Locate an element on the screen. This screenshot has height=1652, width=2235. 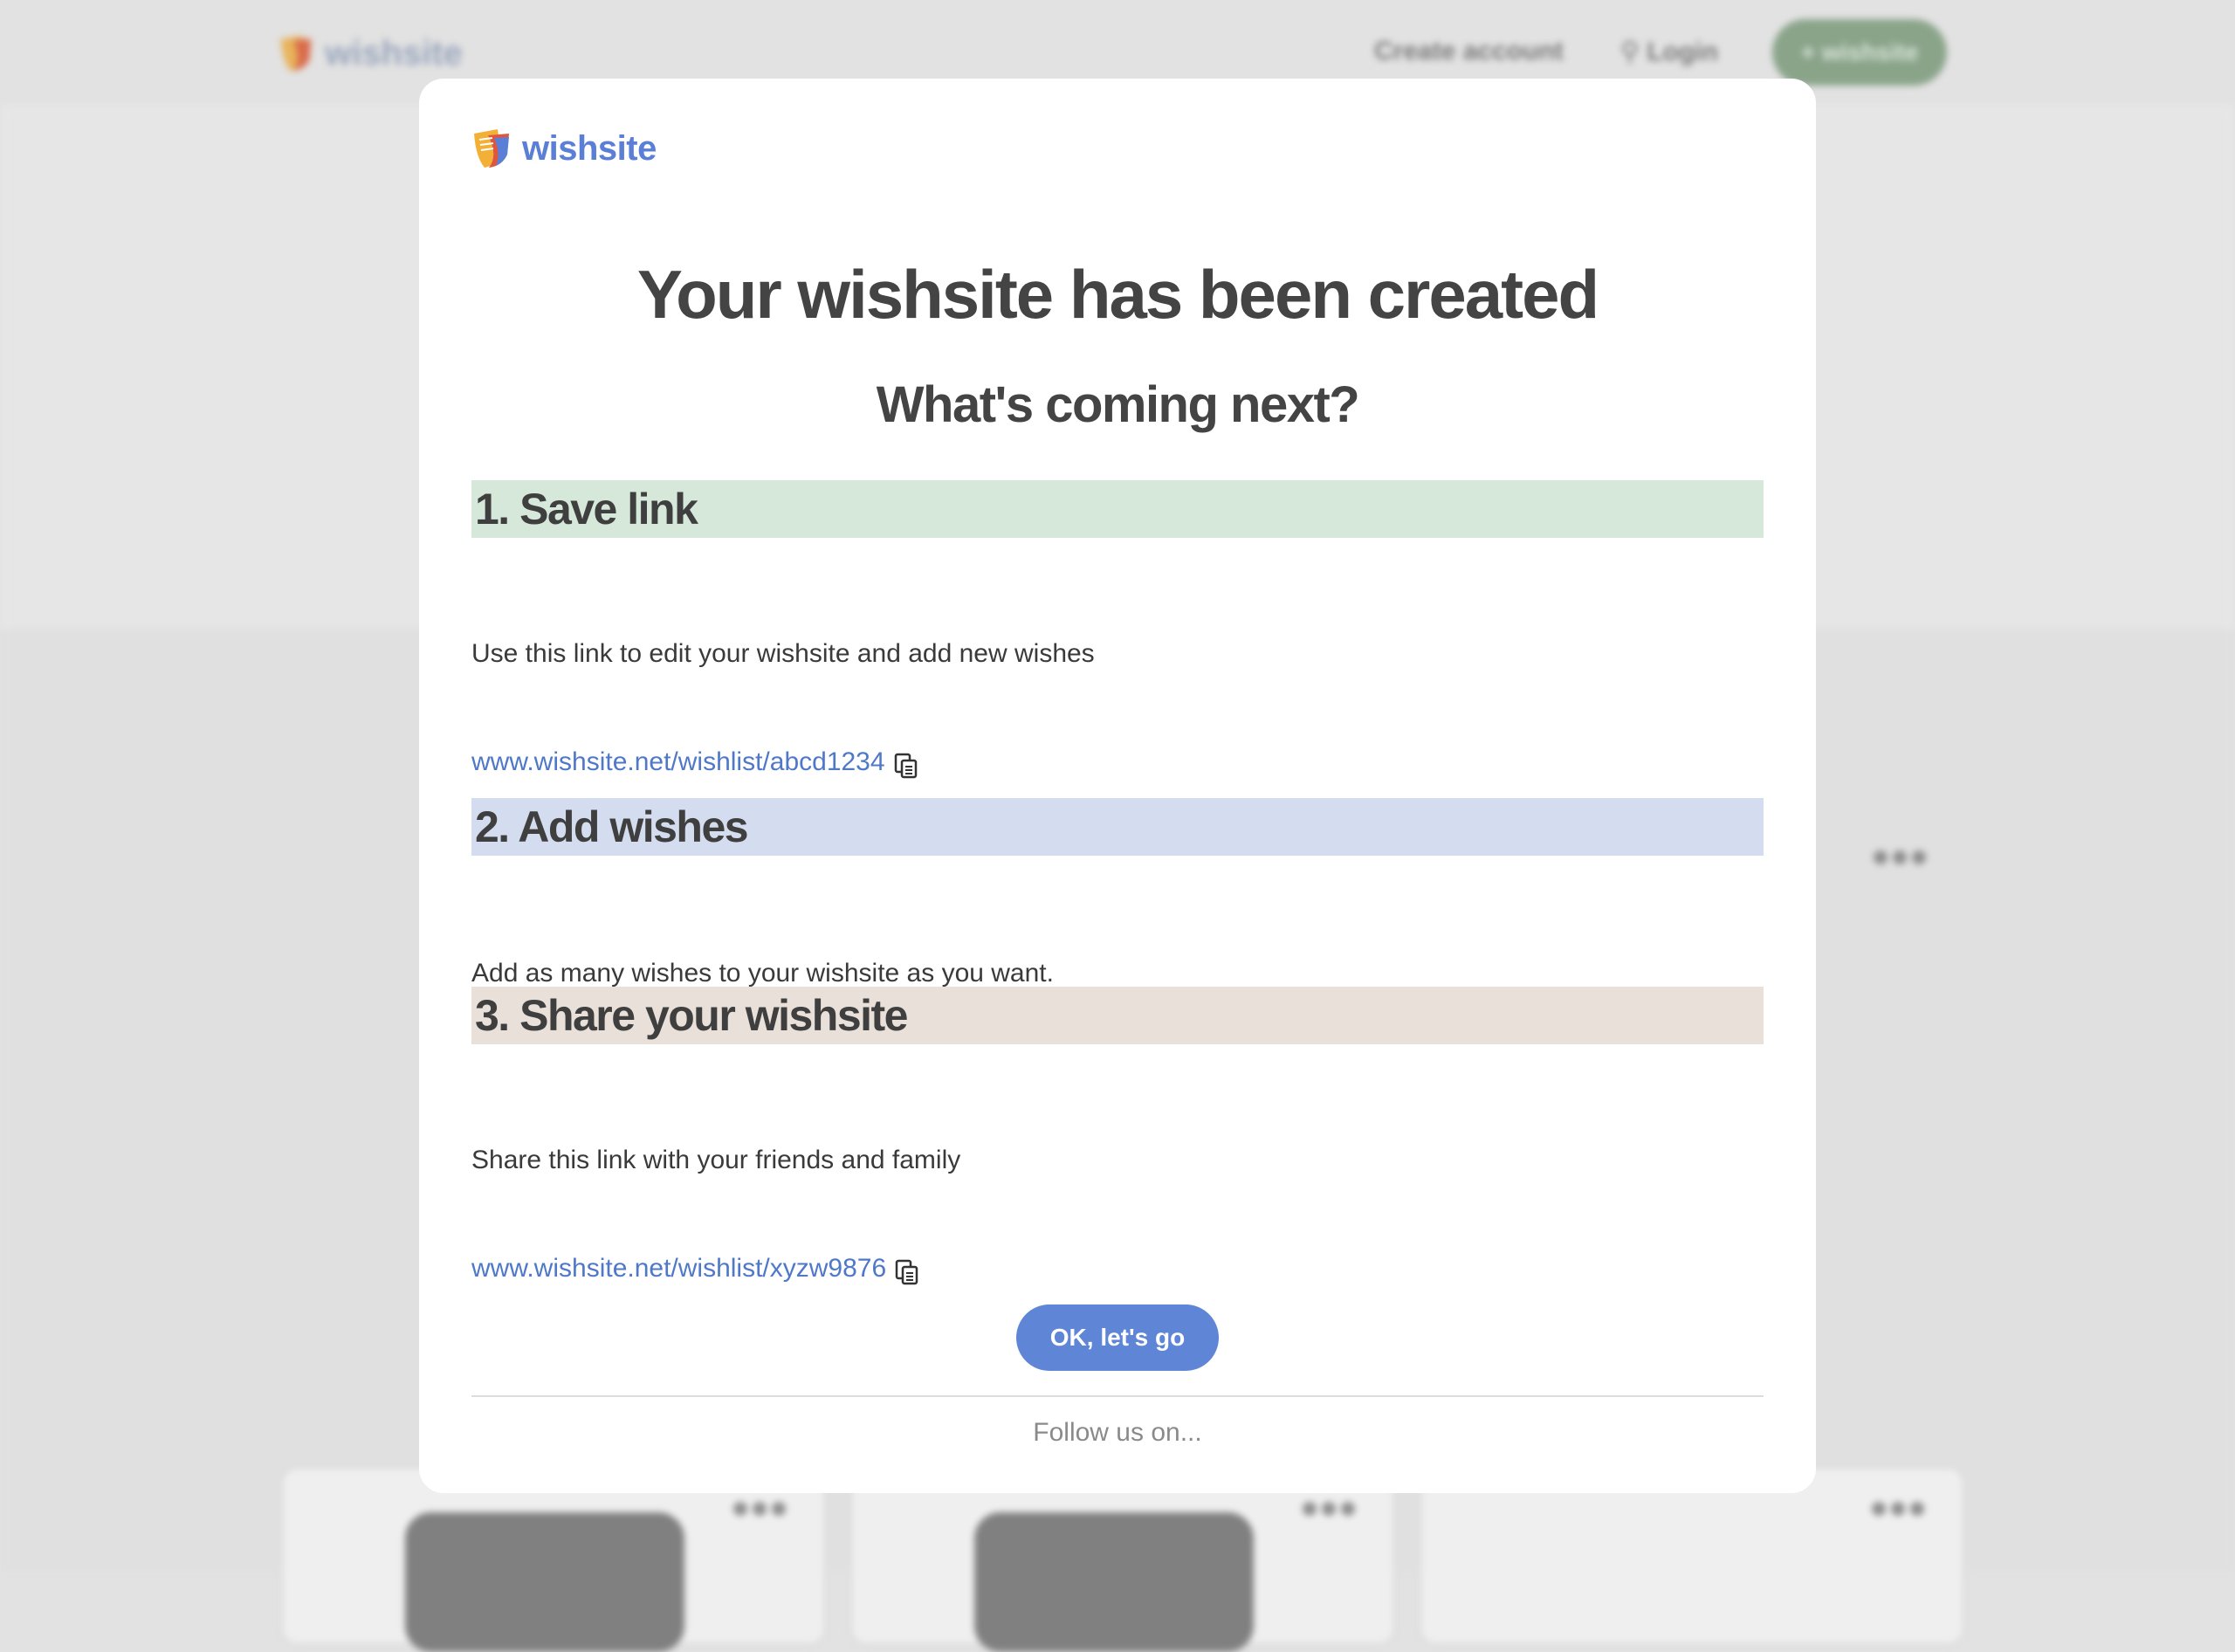
user-icon: ⚲ is located at coordinates (1633, 52).